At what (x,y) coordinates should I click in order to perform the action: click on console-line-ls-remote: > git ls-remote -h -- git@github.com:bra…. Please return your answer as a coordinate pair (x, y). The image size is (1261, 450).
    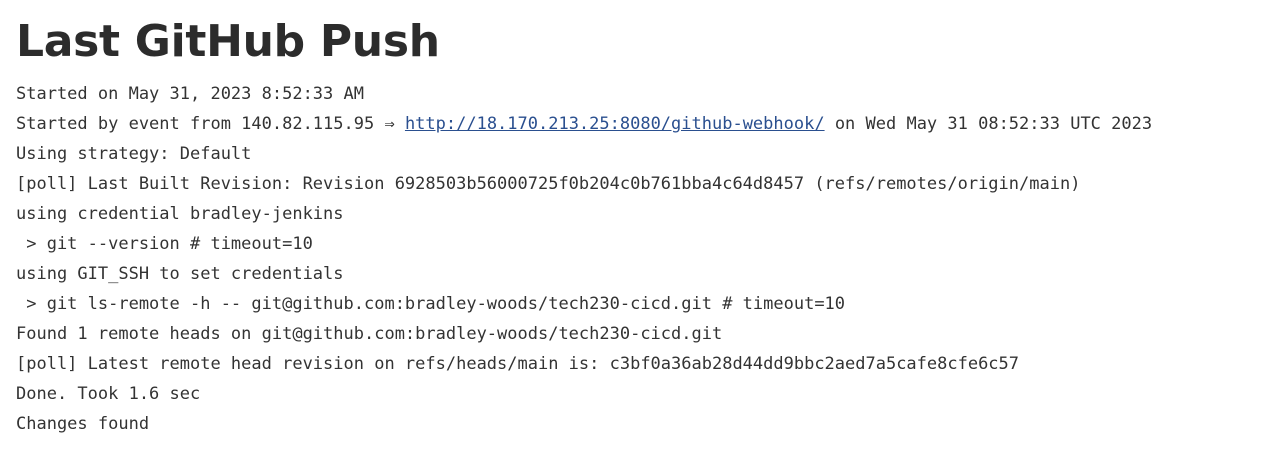
    Looking at the image, I should click on (431, 304).